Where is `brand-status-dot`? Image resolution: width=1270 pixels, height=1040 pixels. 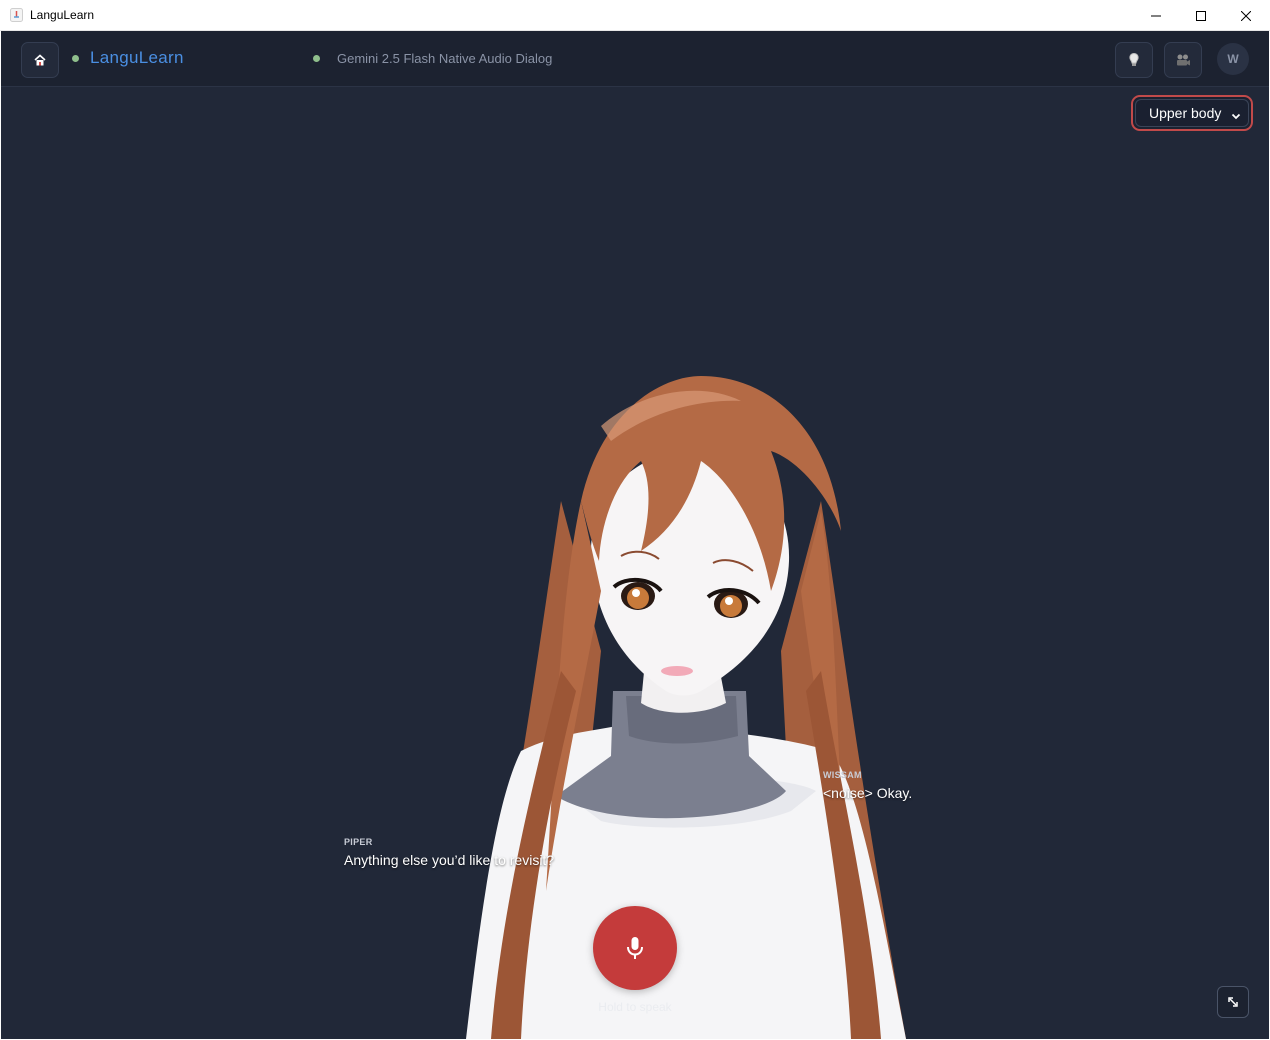
brand-status-dot is located at coordinates (75, 58).